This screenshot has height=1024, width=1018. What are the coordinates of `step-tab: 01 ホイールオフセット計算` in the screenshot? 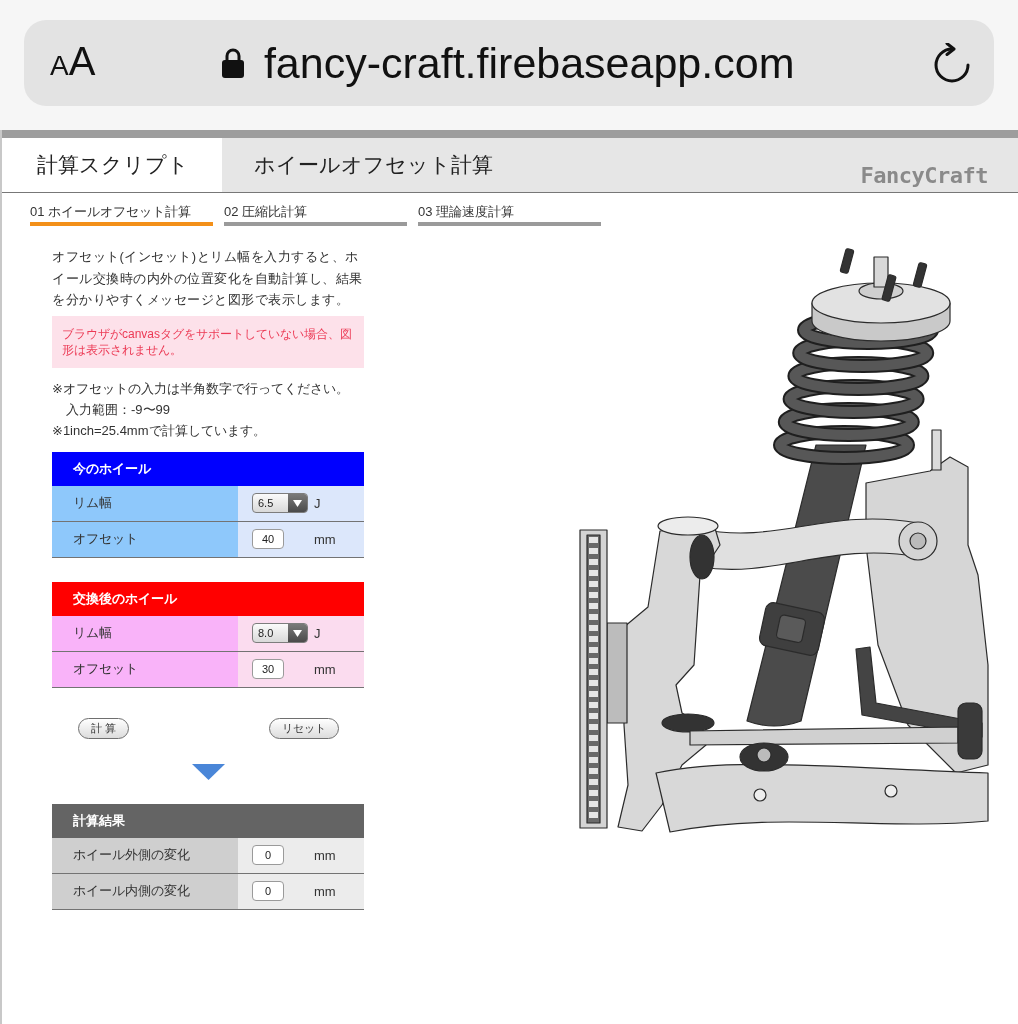 It's located at (121, 215).